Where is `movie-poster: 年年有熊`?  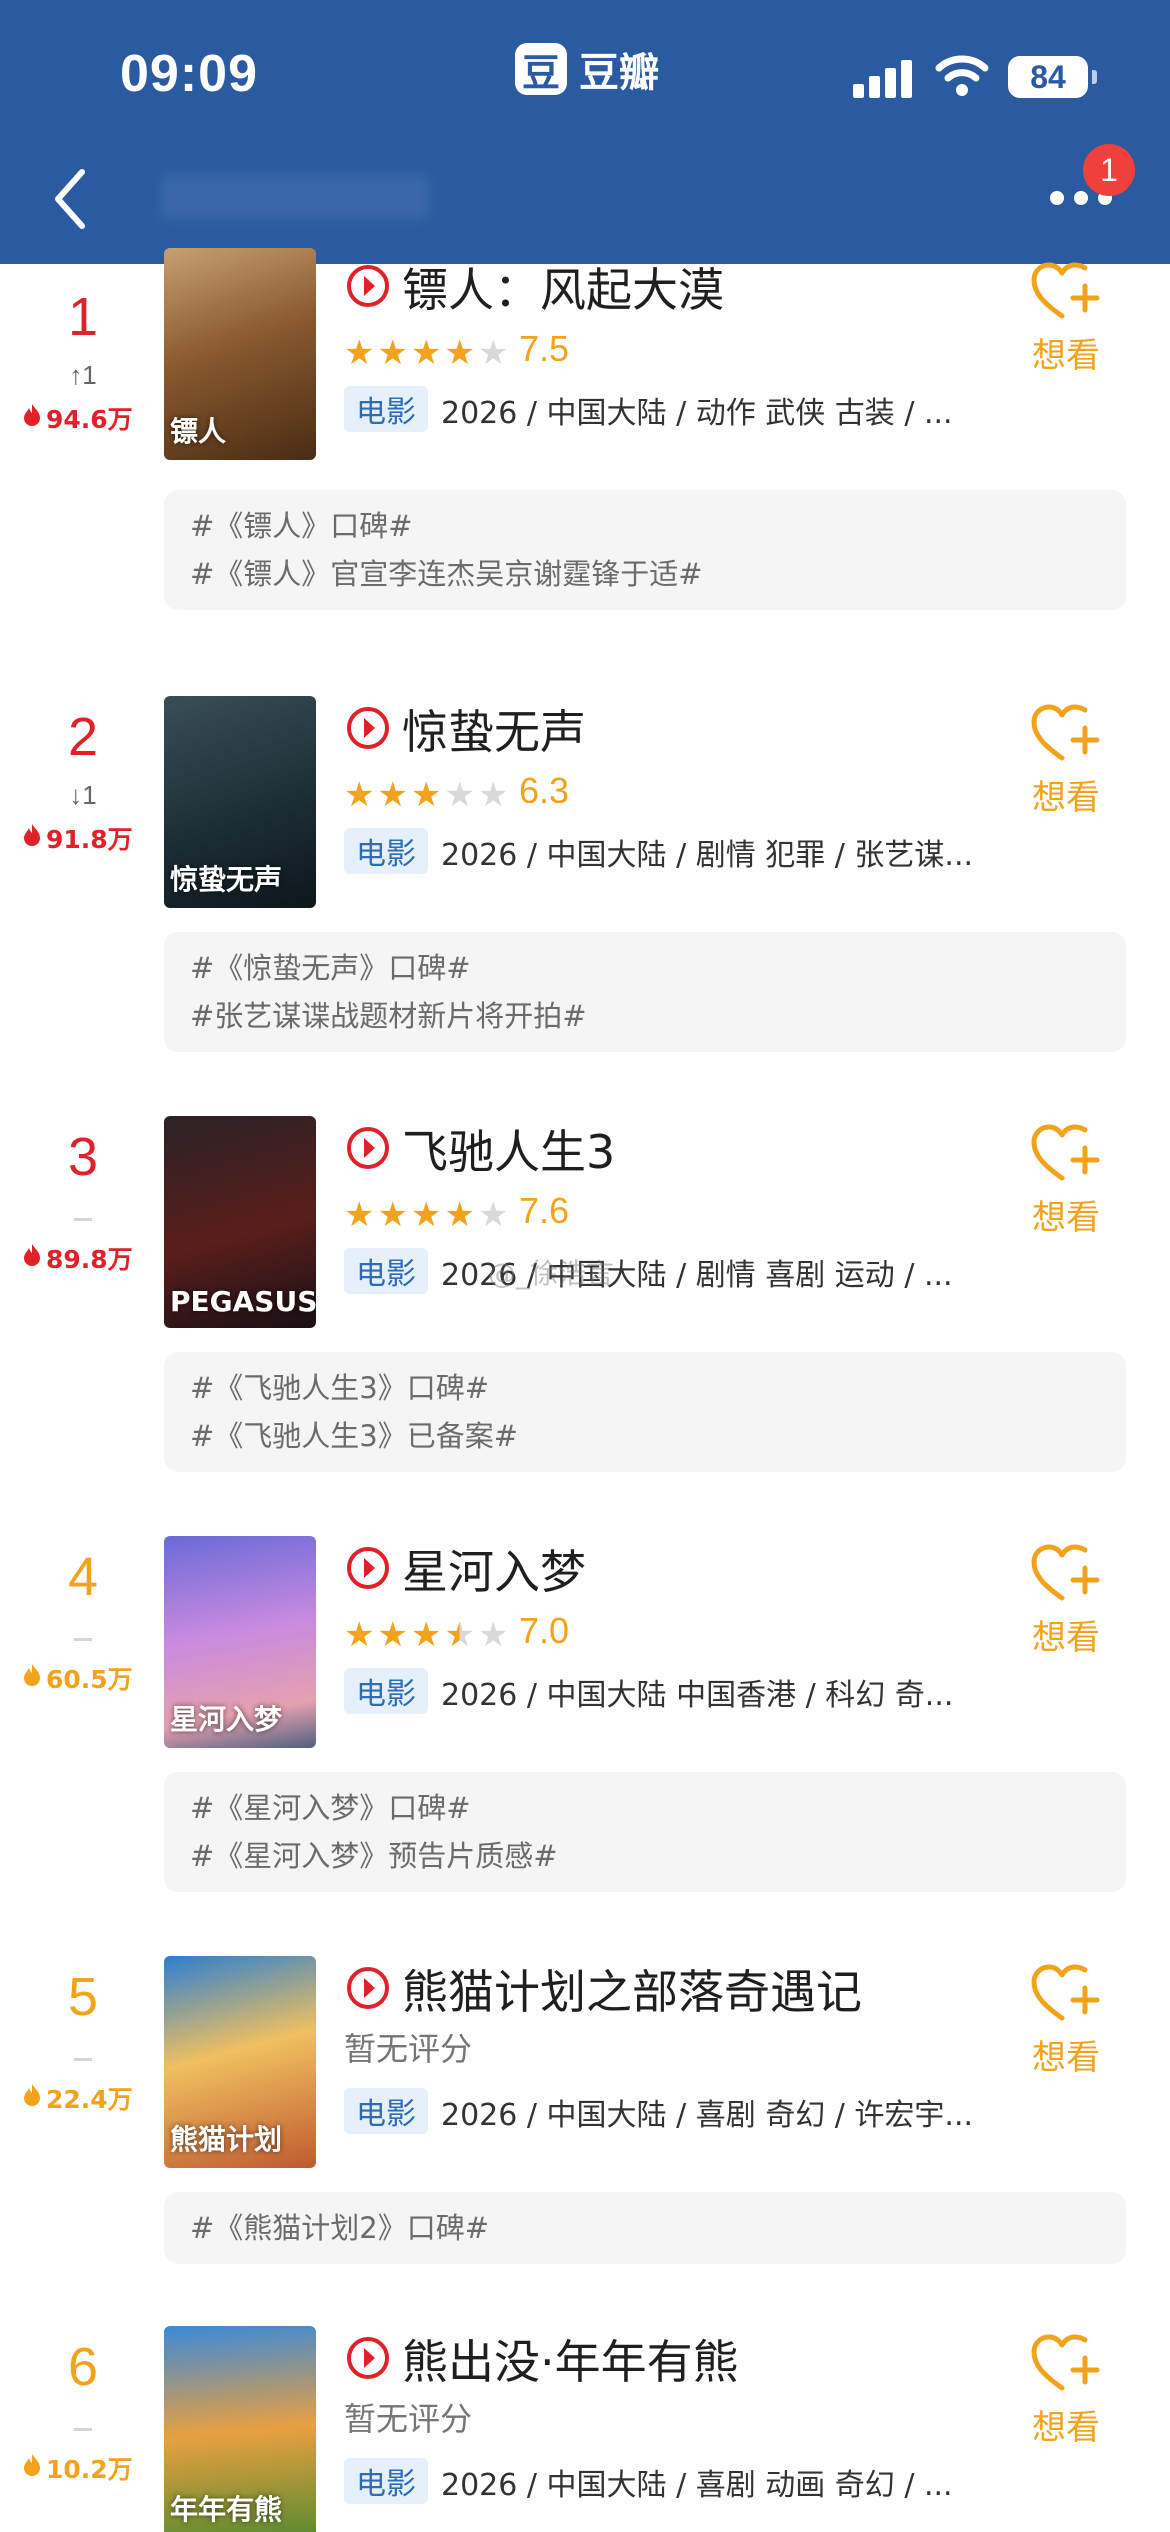
movie-poster: 年年有熊 is located at coordinates (240, 2429).